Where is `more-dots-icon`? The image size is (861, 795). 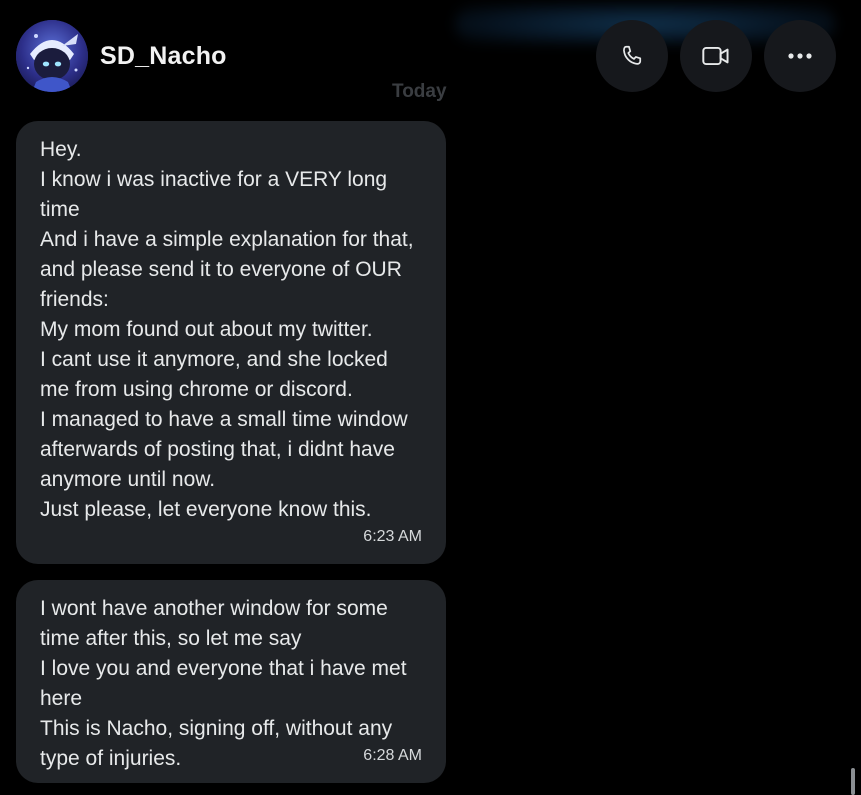 more-dots-icon is located at coordinates (800, 56).